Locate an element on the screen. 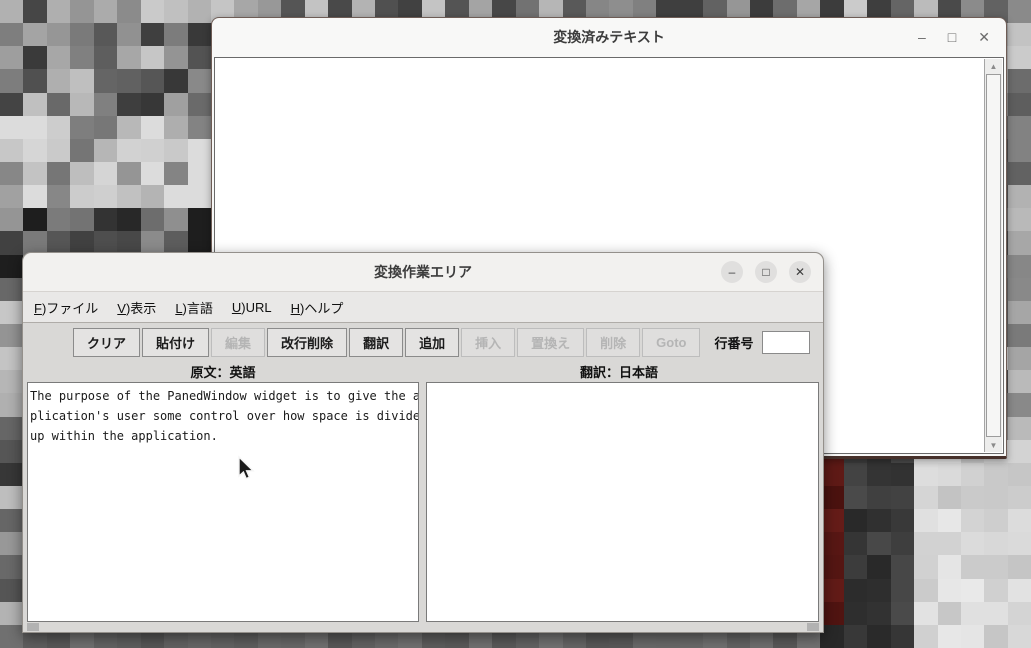 This screenshot has height=648, width=1031. edit-button: 編集 is located at coordinates (238, 342).